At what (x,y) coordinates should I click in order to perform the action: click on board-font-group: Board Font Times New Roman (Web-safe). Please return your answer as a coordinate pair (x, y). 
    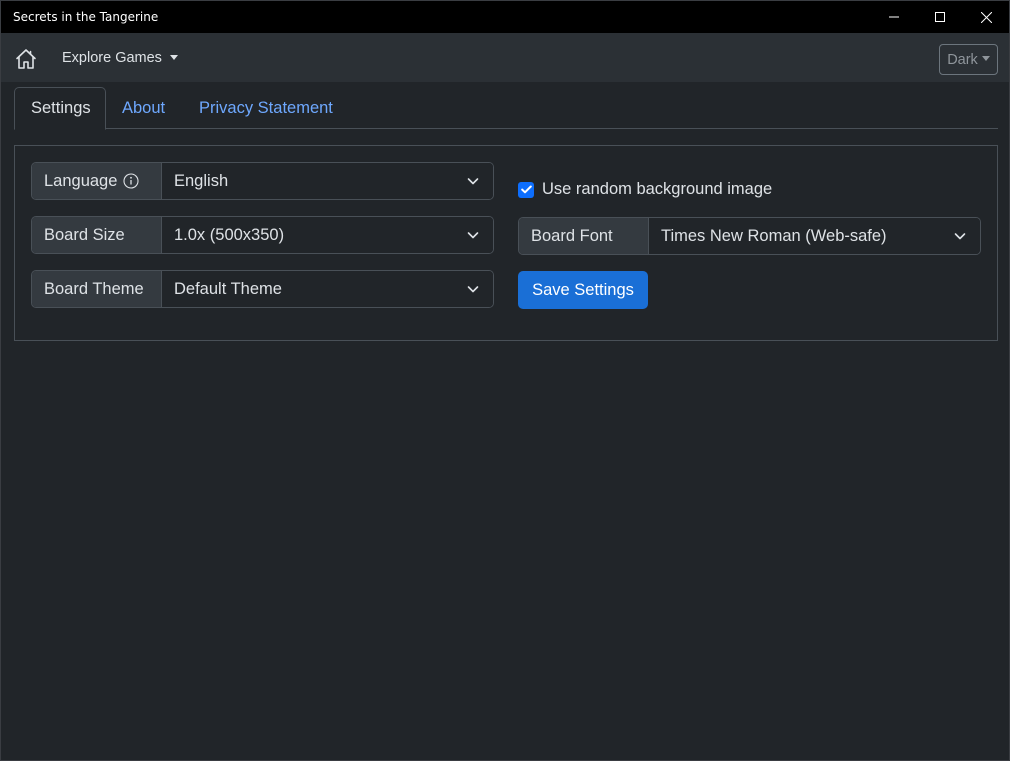
    Looking at the image, I should click on (749, 236).